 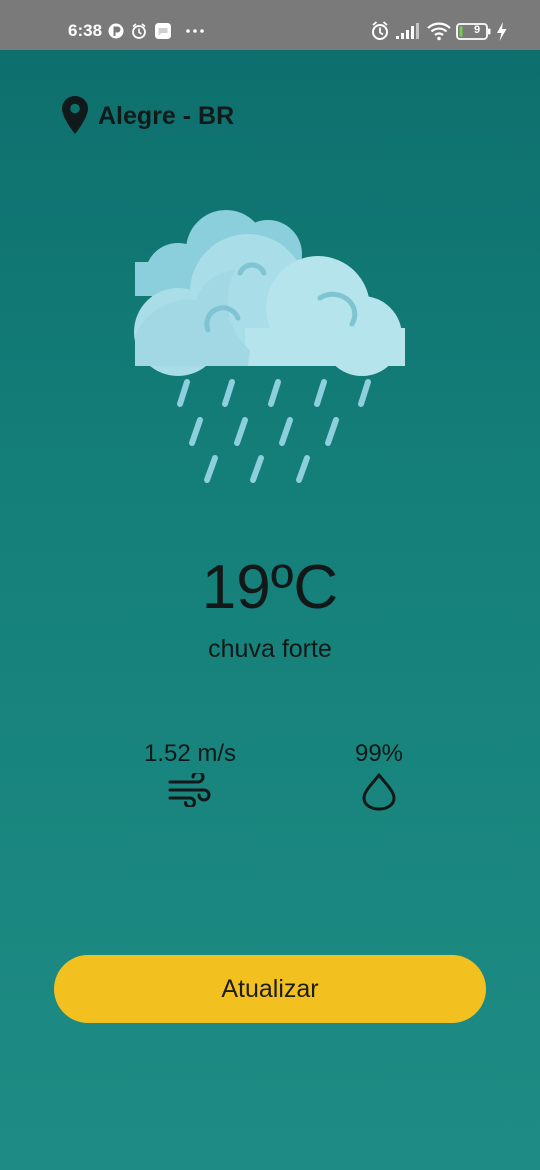 I want to click on refresh-button: Atualizar, so click(x=270, y=989).